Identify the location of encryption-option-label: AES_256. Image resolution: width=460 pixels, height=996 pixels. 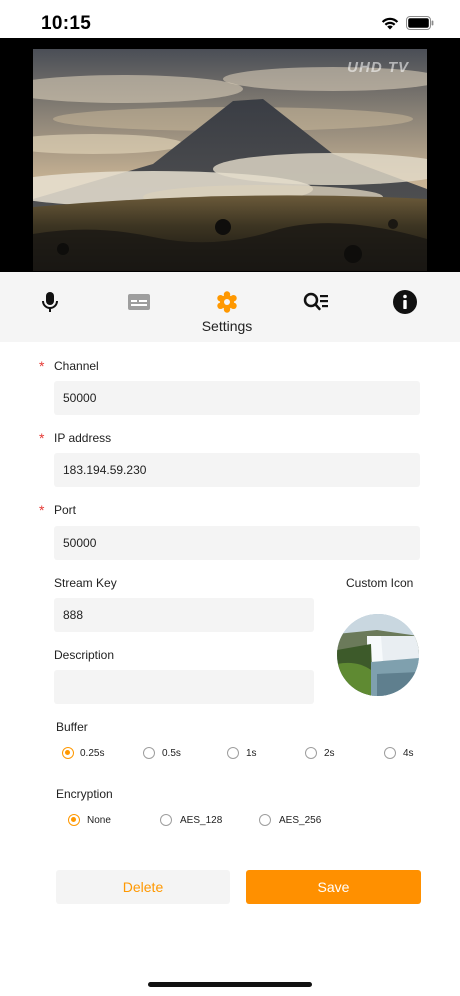
(300, 820).